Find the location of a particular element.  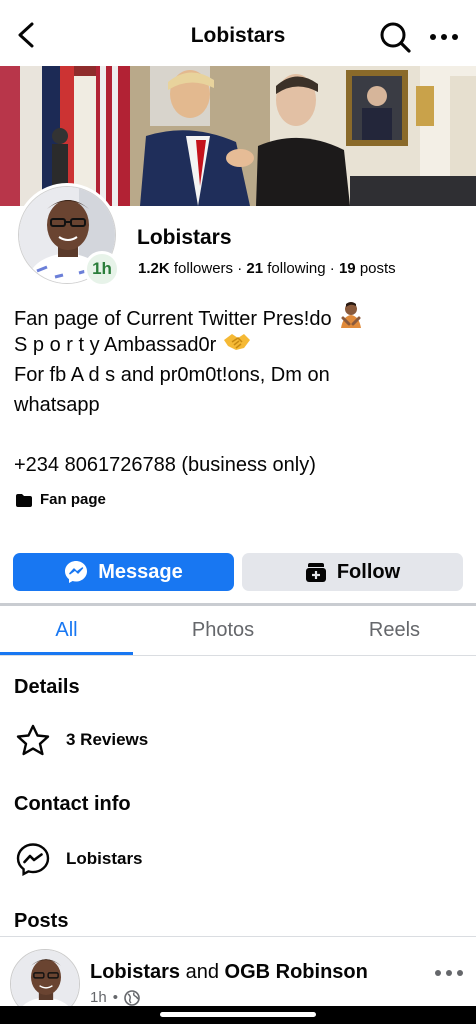

following-count: 21 is located at coordinates (254, 268).